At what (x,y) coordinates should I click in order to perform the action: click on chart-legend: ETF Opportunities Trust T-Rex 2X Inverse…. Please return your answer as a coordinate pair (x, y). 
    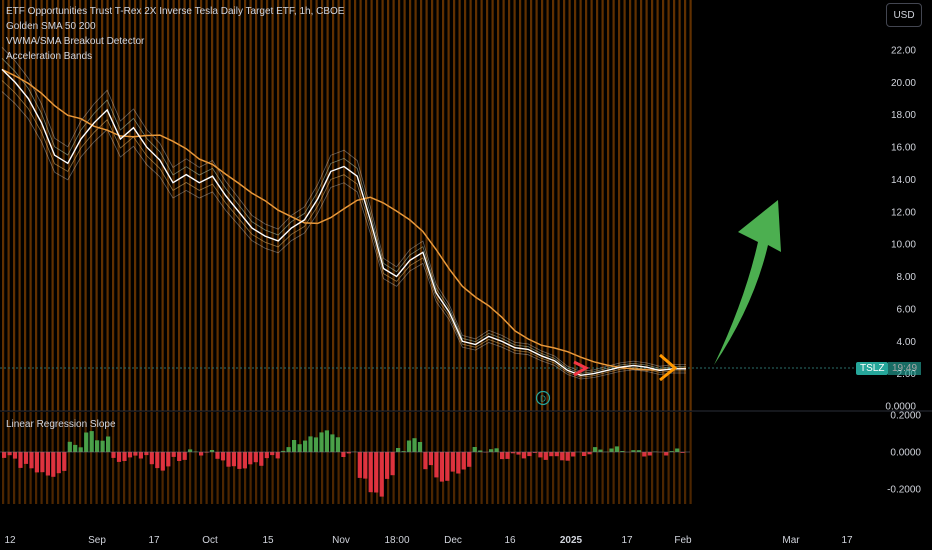
    Looking at the image, I should click on (175, 34).